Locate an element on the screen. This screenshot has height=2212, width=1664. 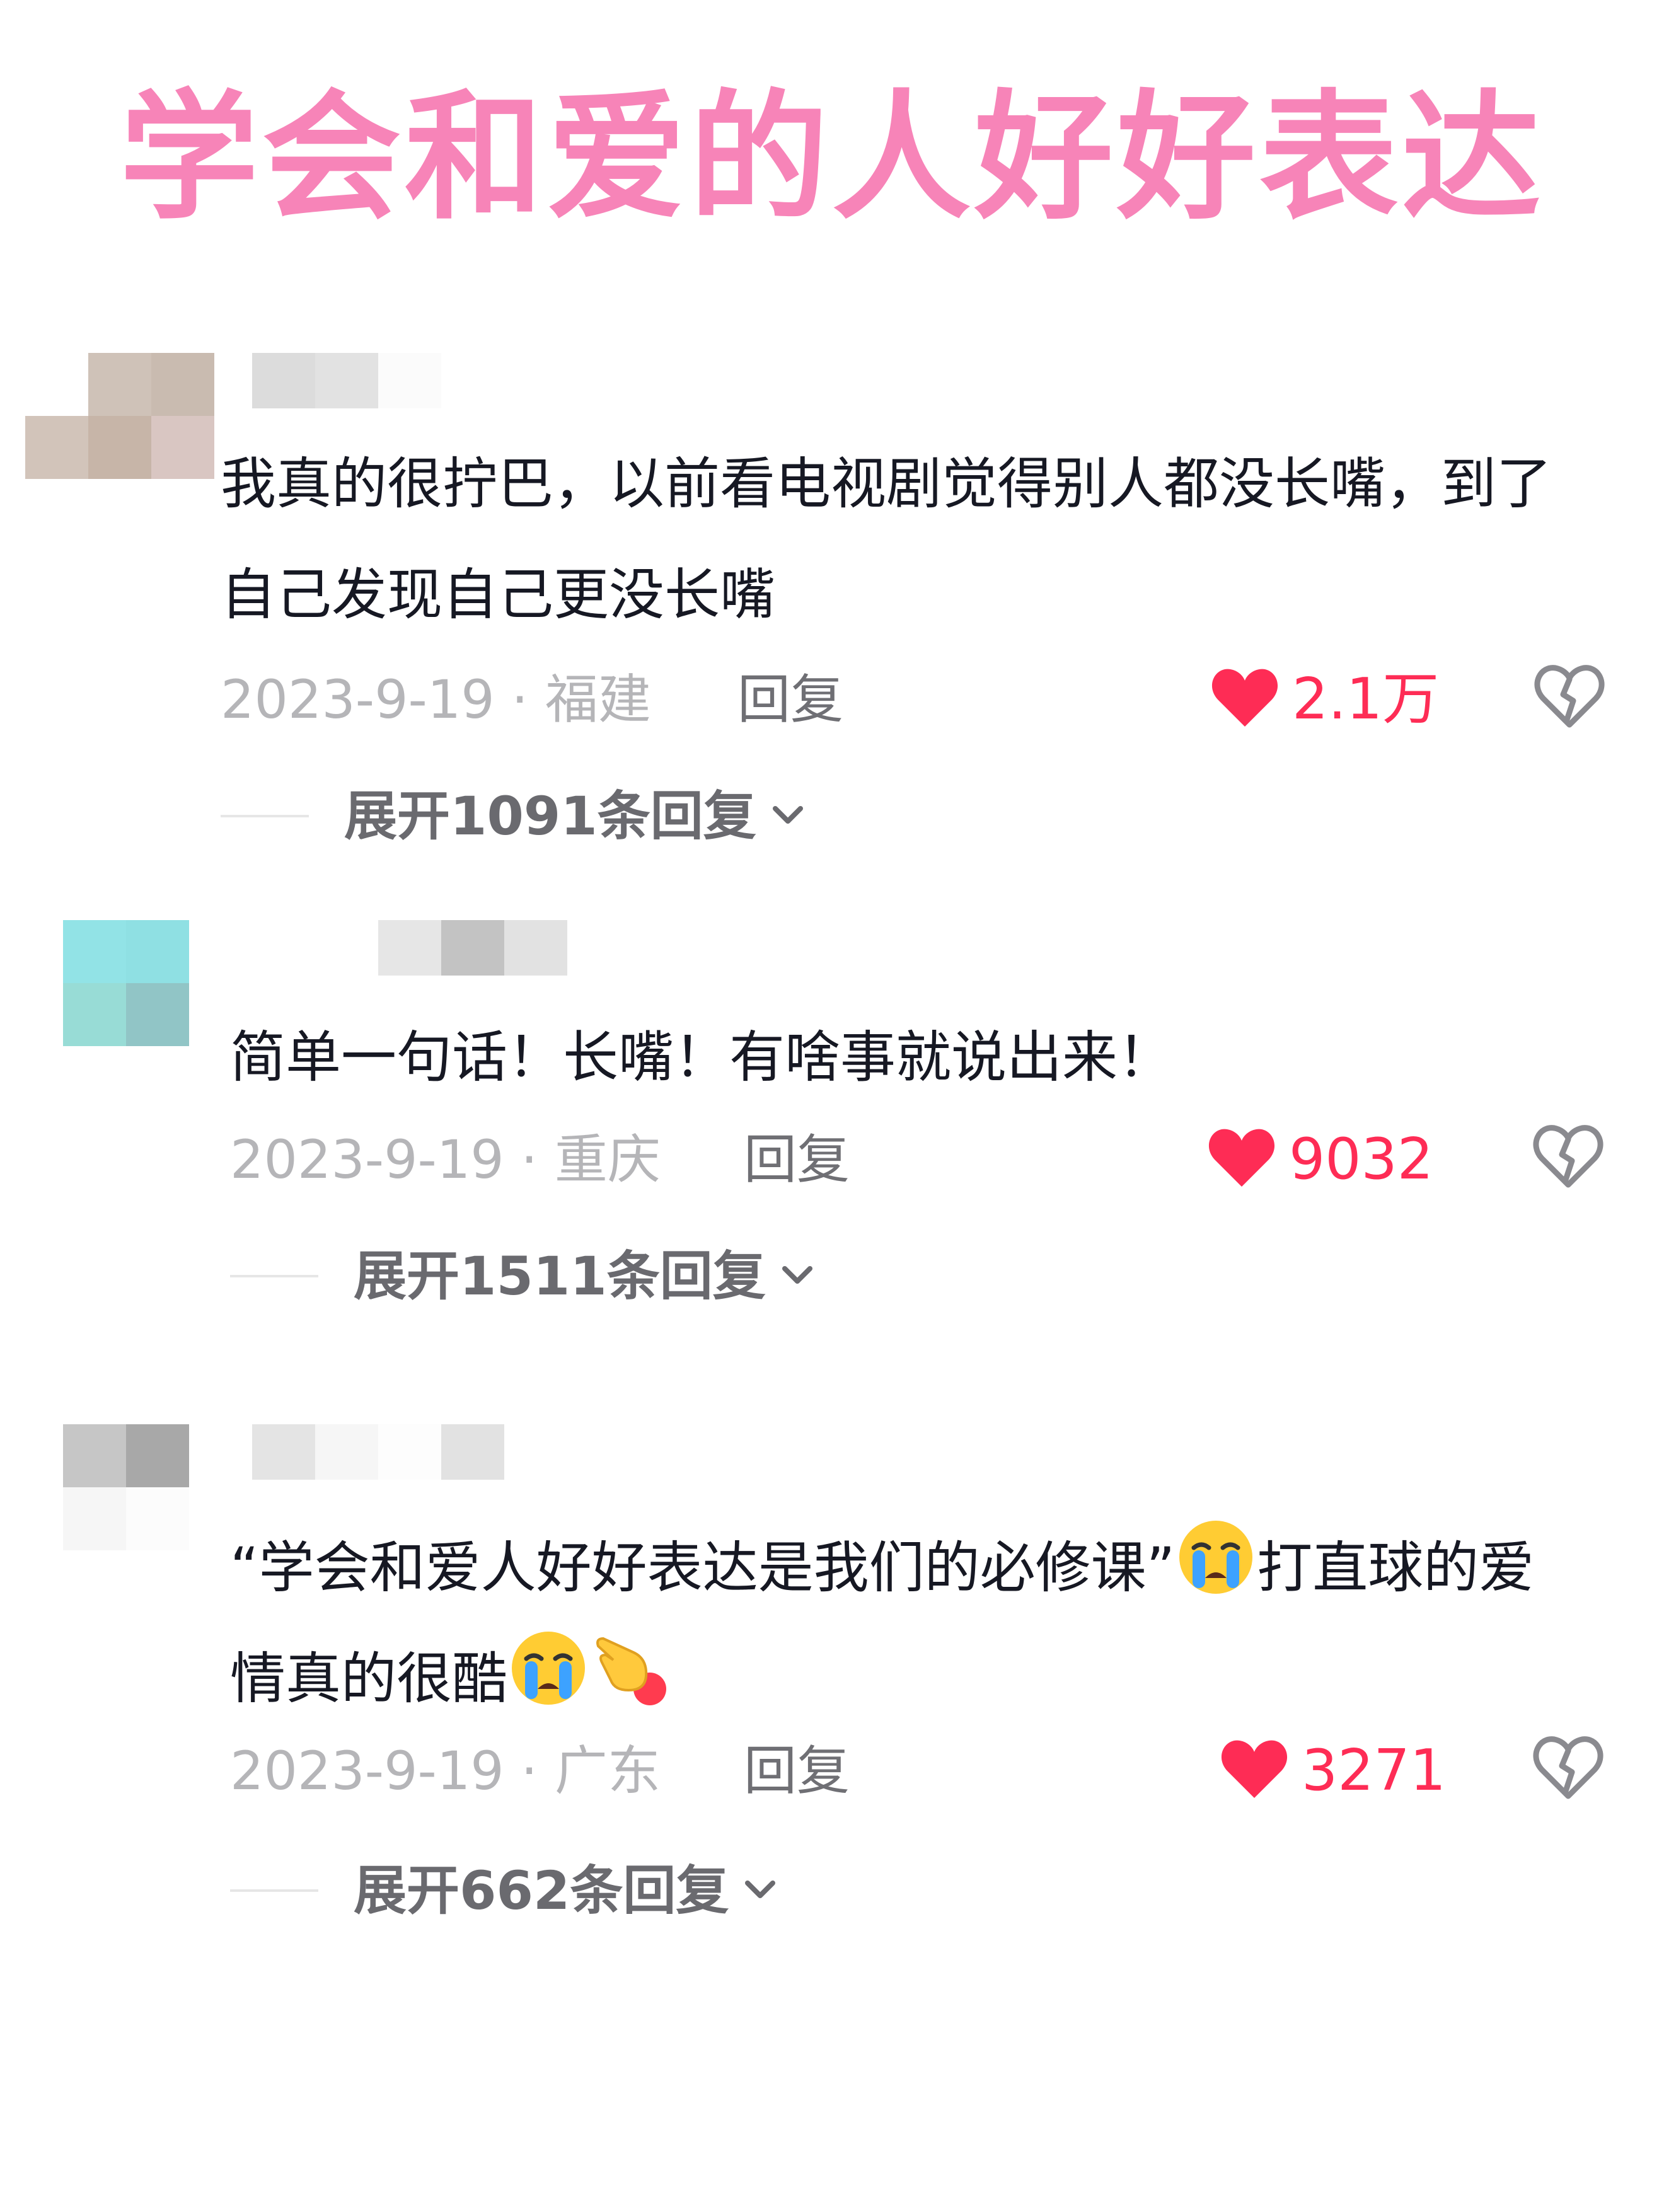
expand-replies: 展开1511条回复 is located at coordinates (523, 1276).